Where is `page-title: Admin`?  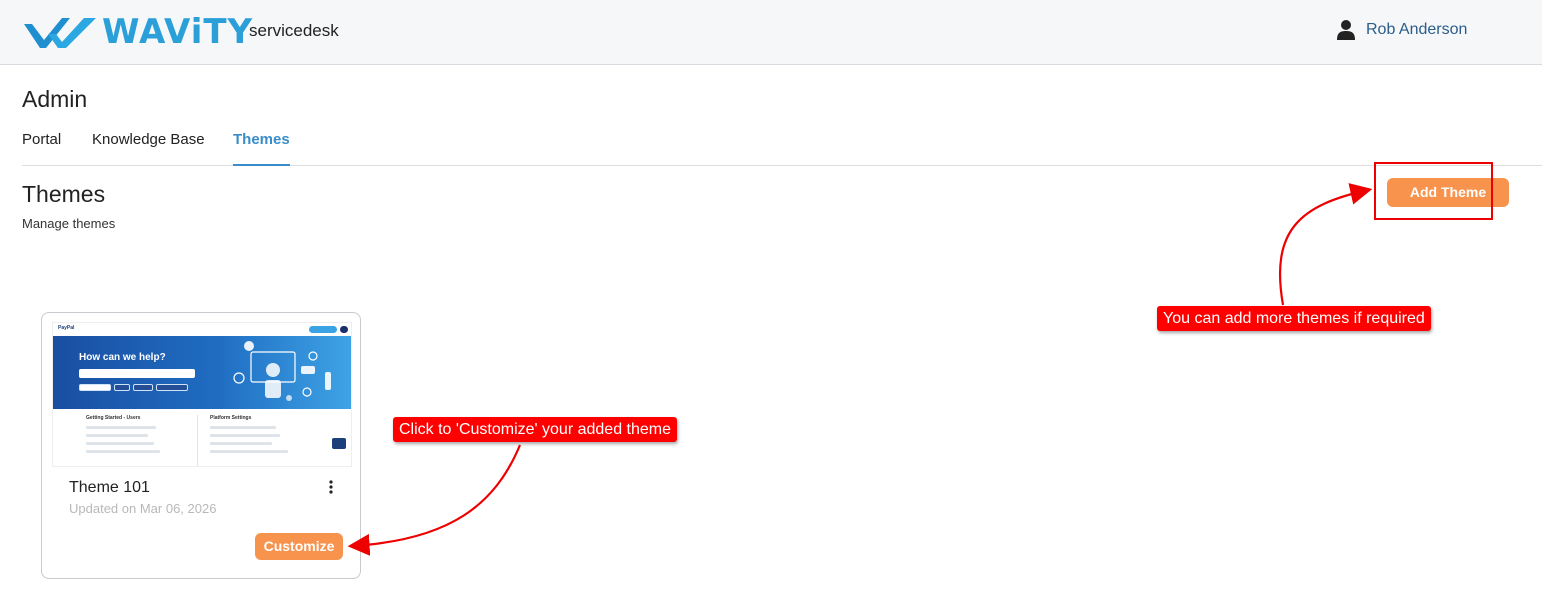 page-title: Admin is located at coordinates (55, 99).